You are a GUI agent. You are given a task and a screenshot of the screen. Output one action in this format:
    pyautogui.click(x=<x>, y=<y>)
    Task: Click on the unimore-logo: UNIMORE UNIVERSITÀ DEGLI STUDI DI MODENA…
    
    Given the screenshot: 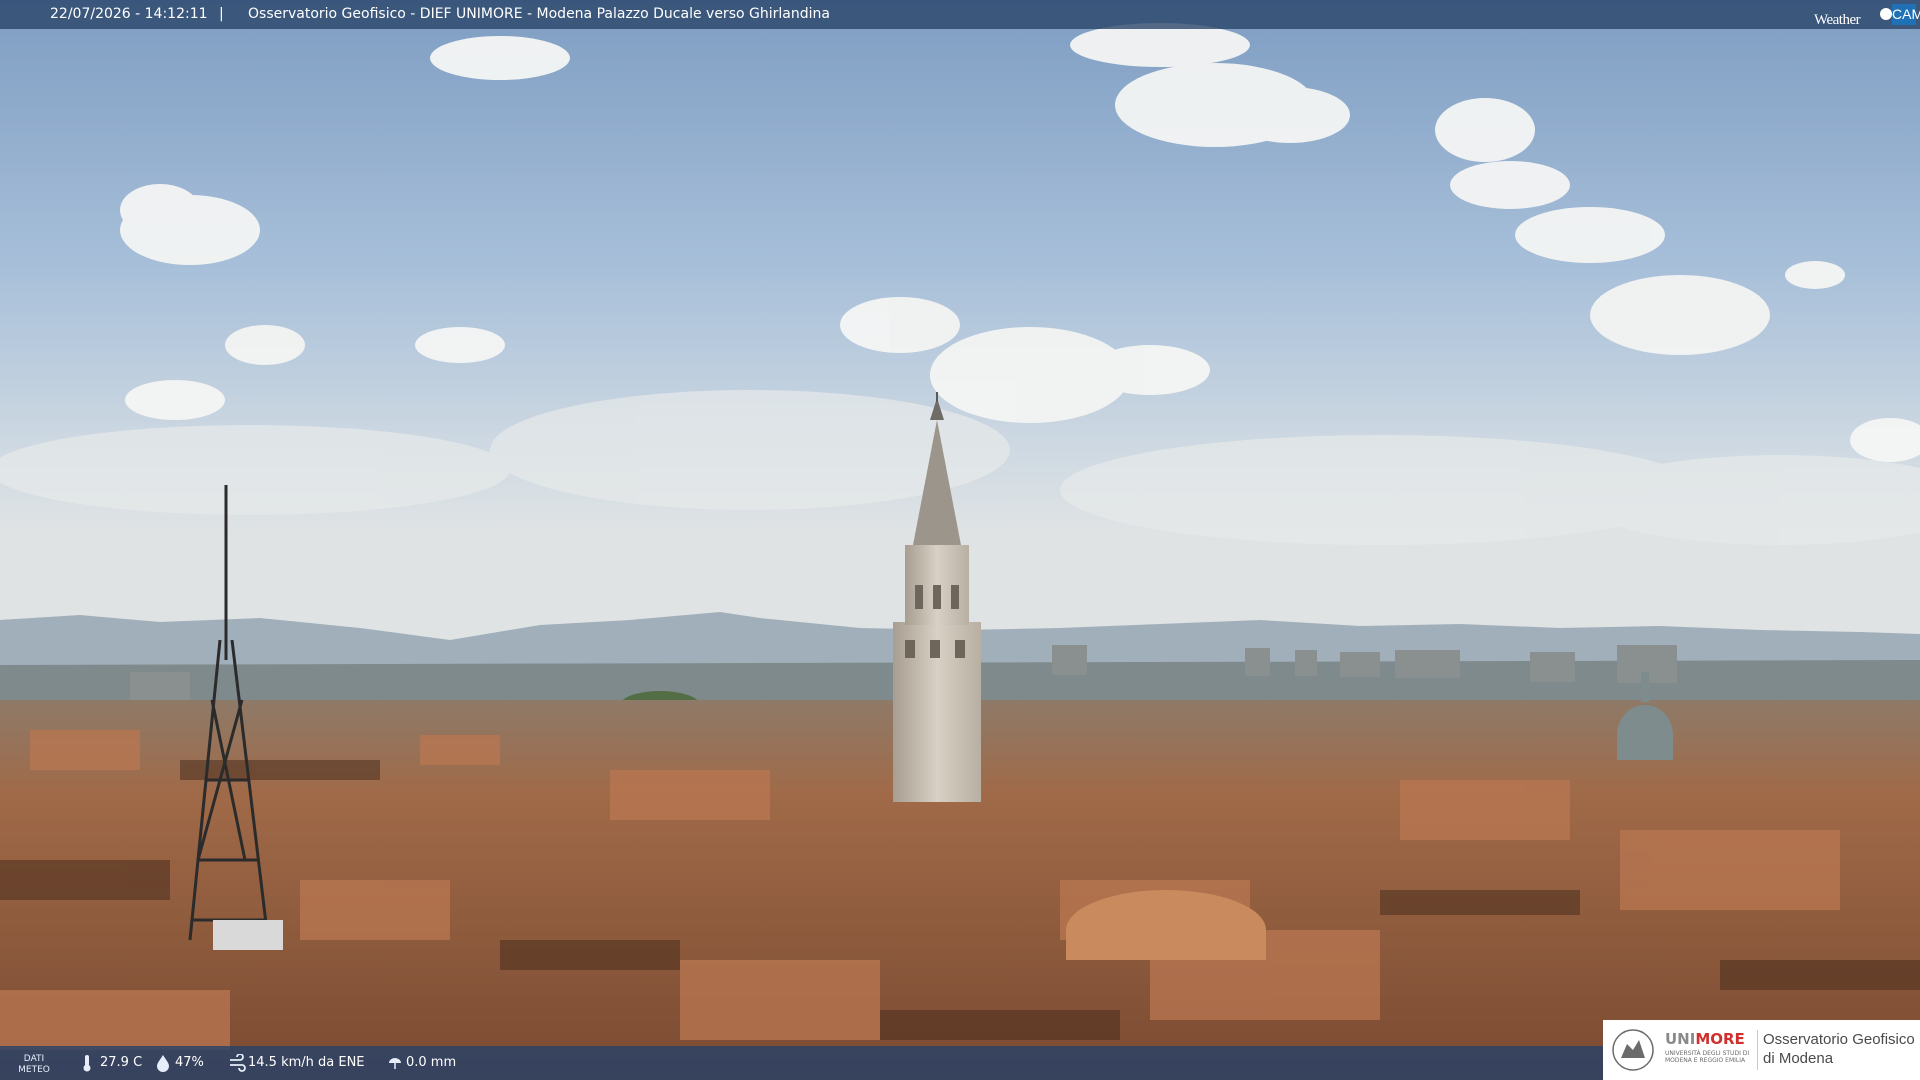 What is the action you would take?
    pyautogui.click(x=1761, y=1050)
    